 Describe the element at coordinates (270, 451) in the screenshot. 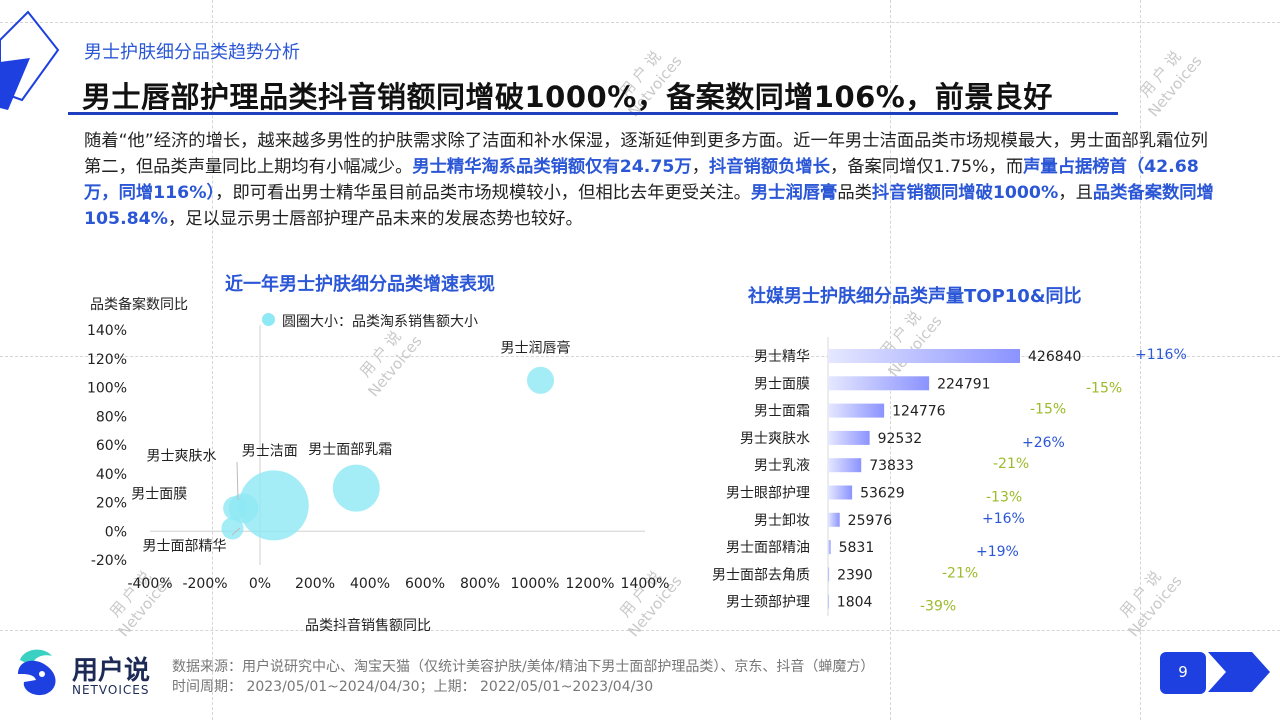

I see `bubble-label: 男士洁面` at that location.